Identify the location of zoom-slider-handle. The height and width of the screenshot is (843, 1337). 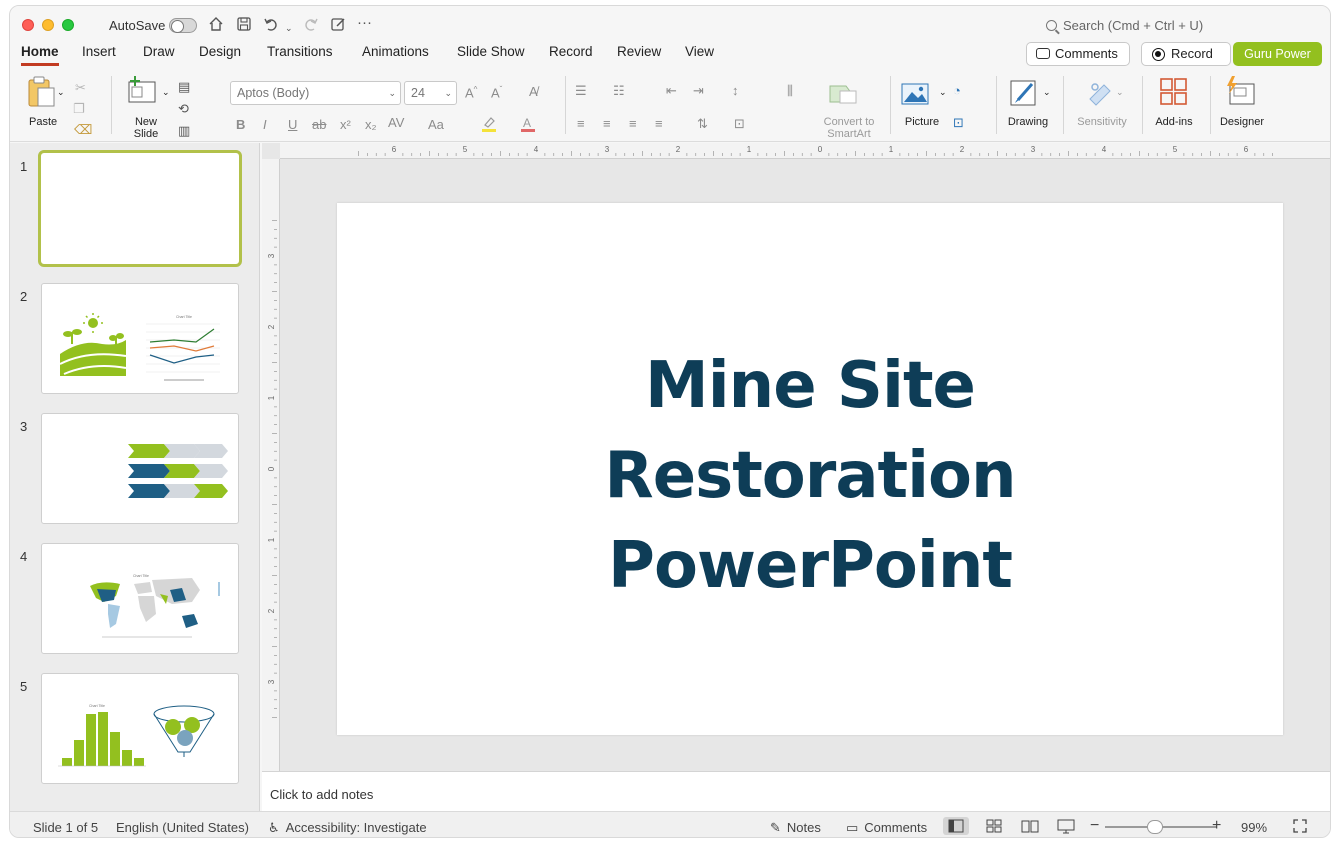
(1155, 827).